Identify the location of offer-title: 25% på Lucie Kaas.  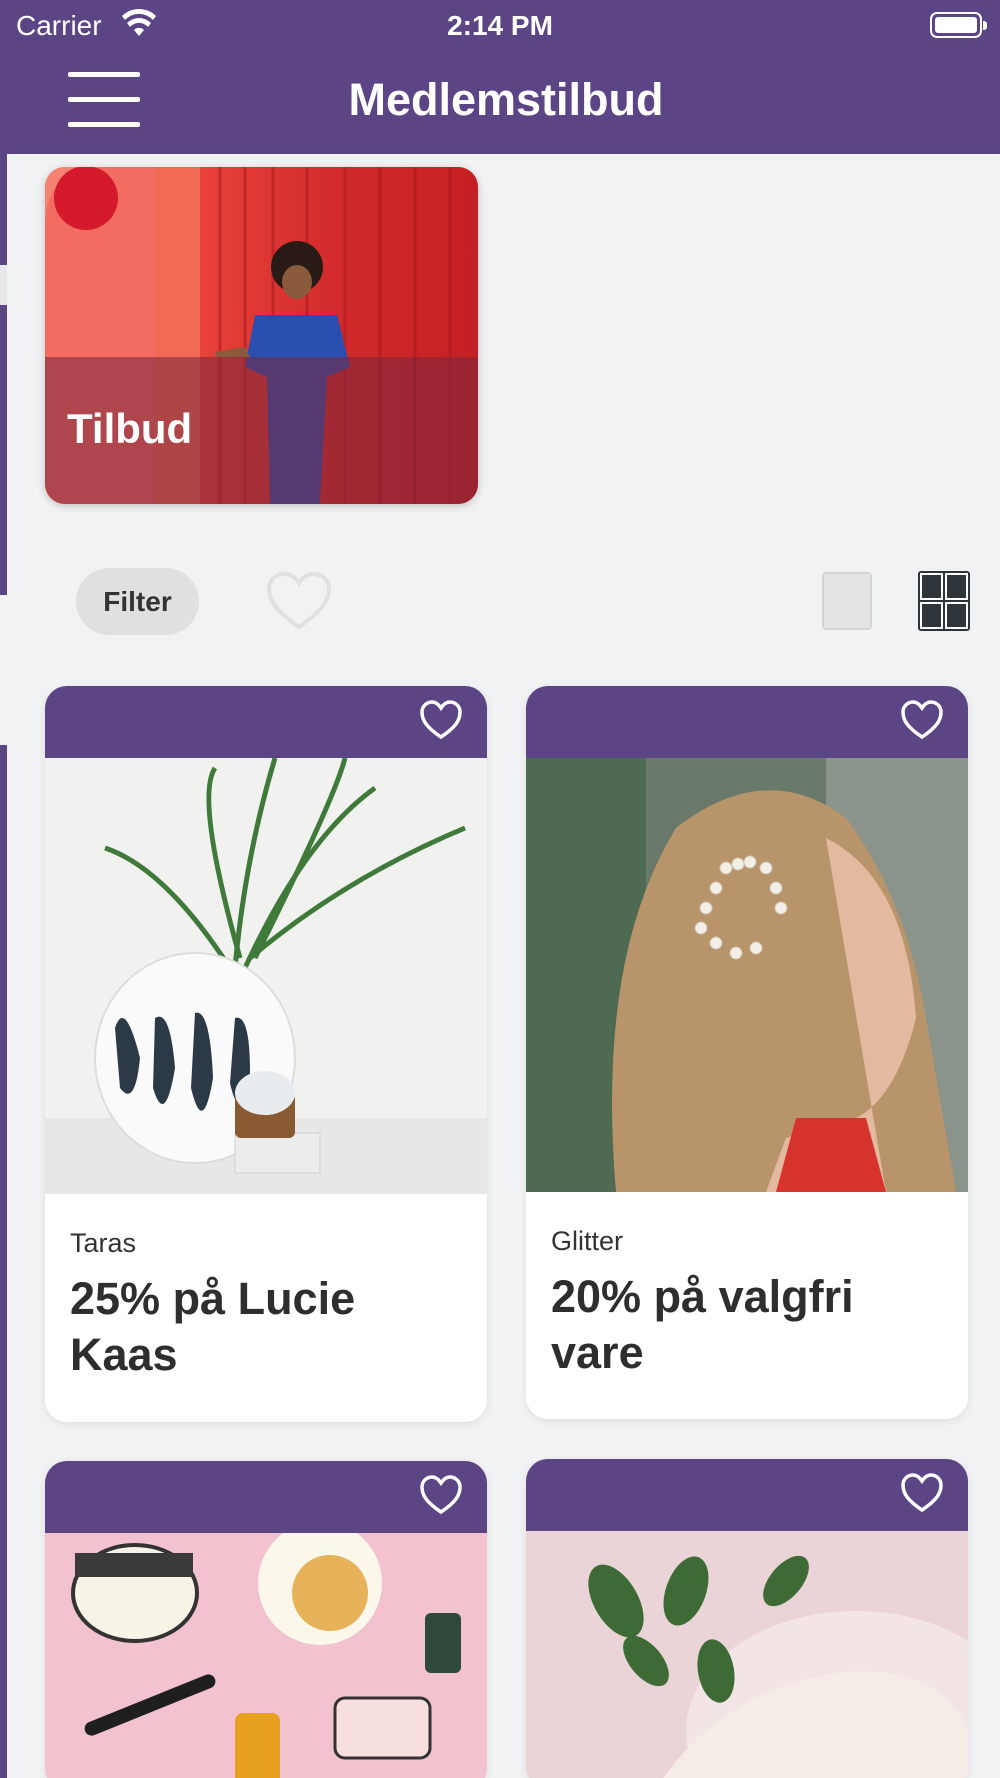
(213, 1326).